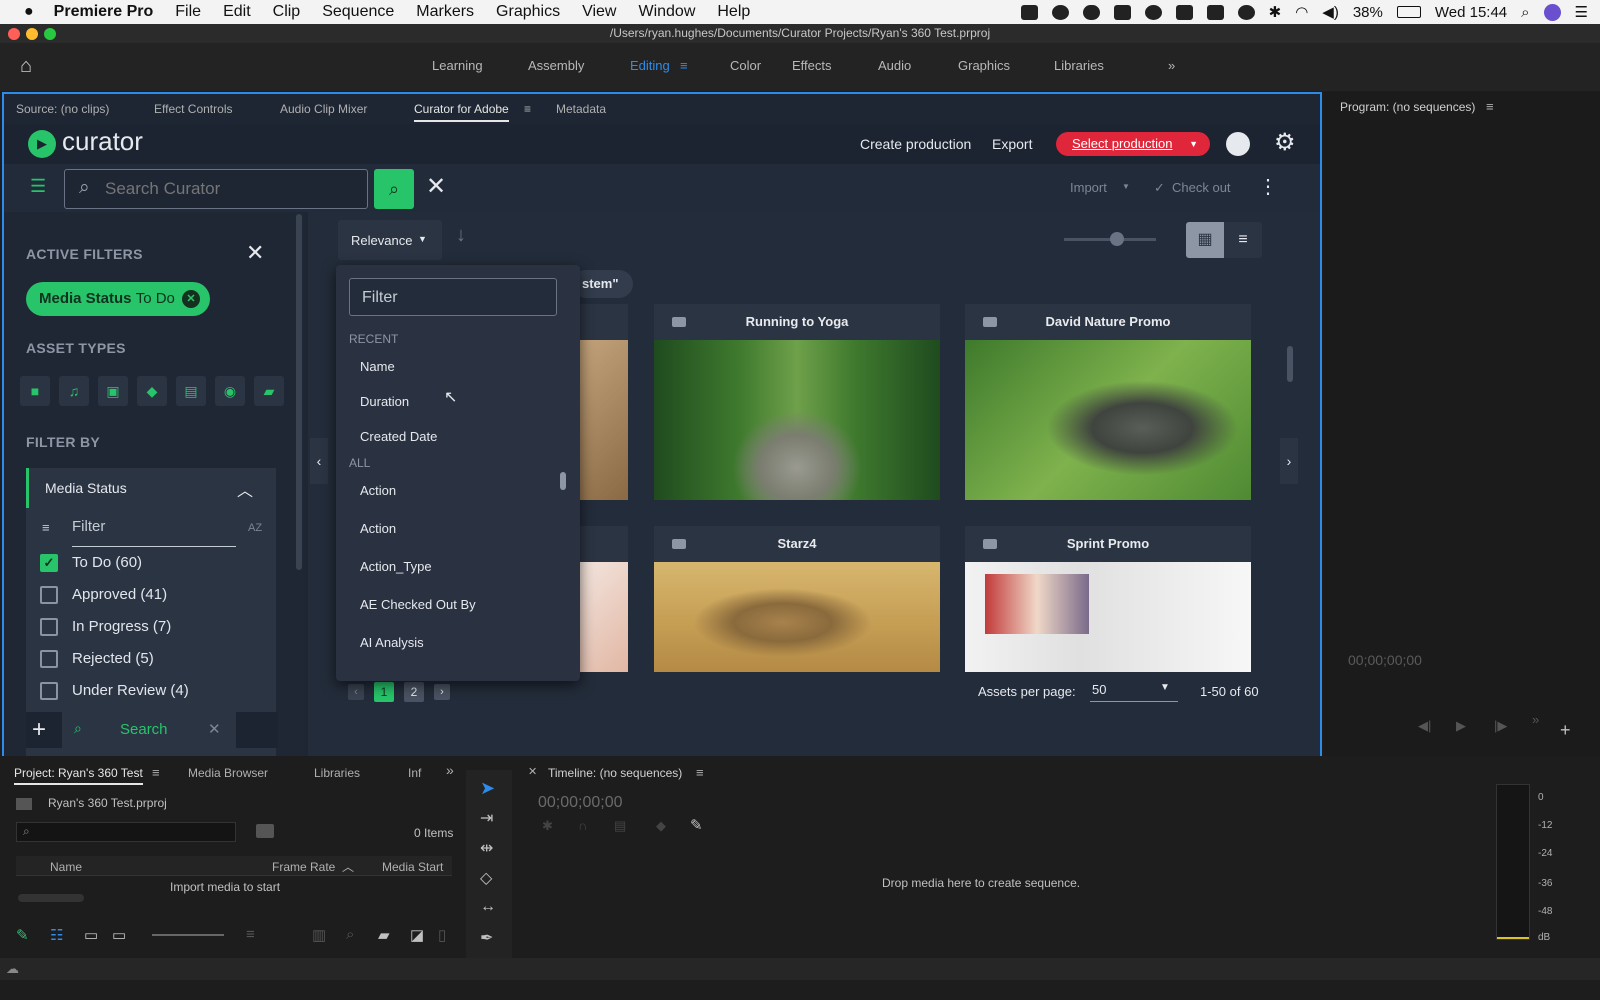 The image size is (1600, 1000). I want to click on tab-libraries: Libraries, so click(337, 773).